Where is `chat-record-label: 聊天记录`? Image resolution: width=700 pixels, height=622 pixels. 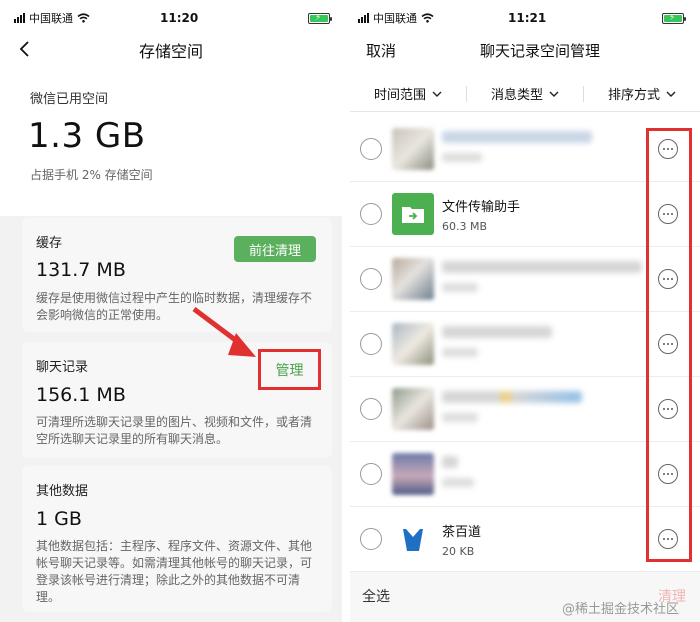
chat-record-label: 聊天记录 is located at coordinates (62, 367).